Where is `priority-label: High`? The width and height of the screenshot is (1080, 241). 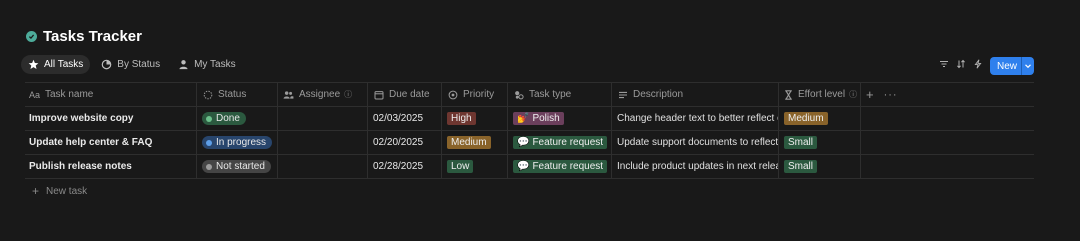
priority-label: High is located at coordinates (461, 118).